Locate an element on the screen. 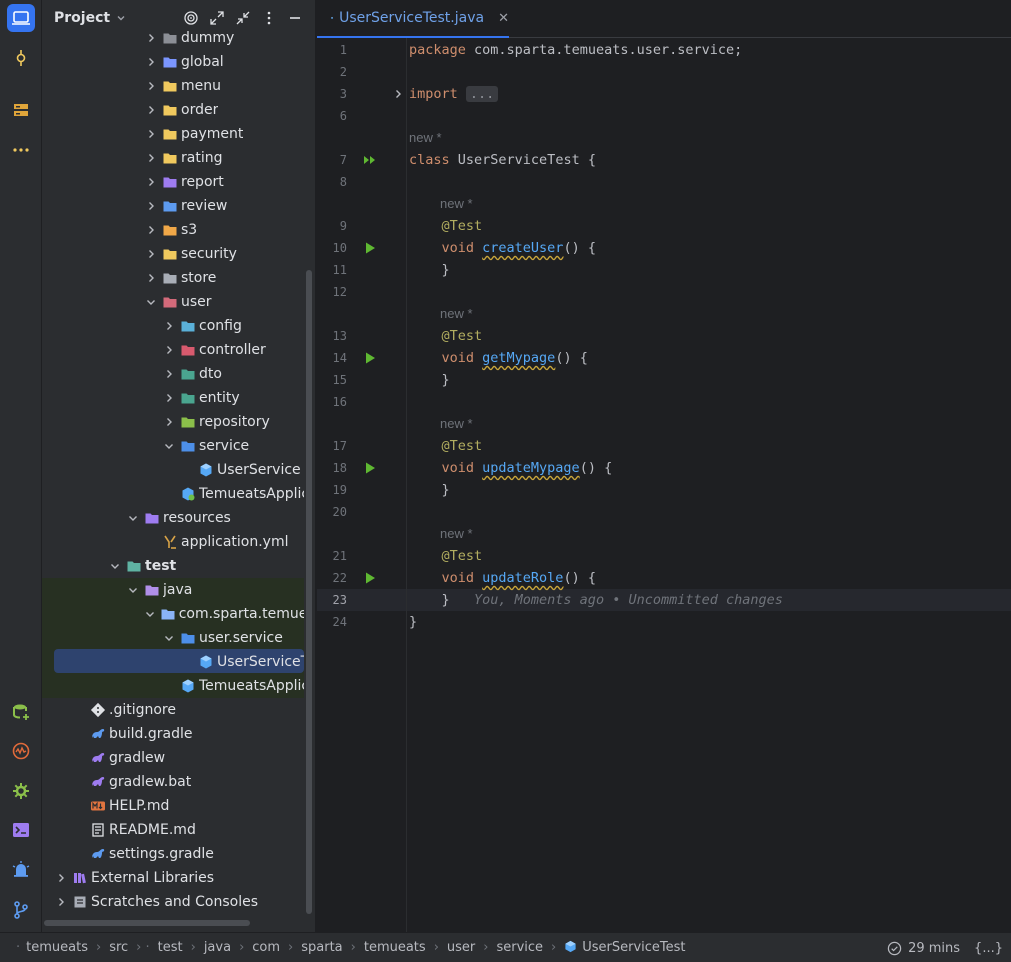 This screenshot has height=962, width=1011. fold-chevron-icon is located at coordinates (398, 94).